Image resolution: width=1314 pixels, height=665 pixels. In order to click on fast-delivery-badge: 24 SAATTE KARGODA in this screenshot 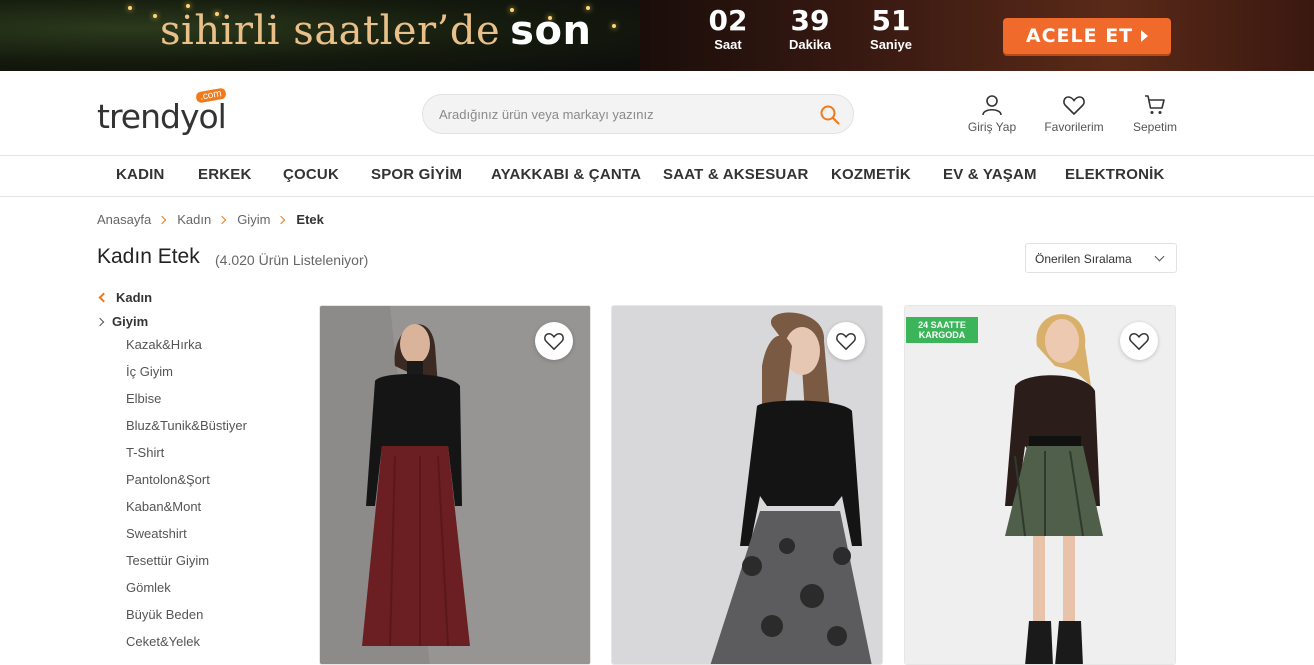, I will do `click(942, 330)`.